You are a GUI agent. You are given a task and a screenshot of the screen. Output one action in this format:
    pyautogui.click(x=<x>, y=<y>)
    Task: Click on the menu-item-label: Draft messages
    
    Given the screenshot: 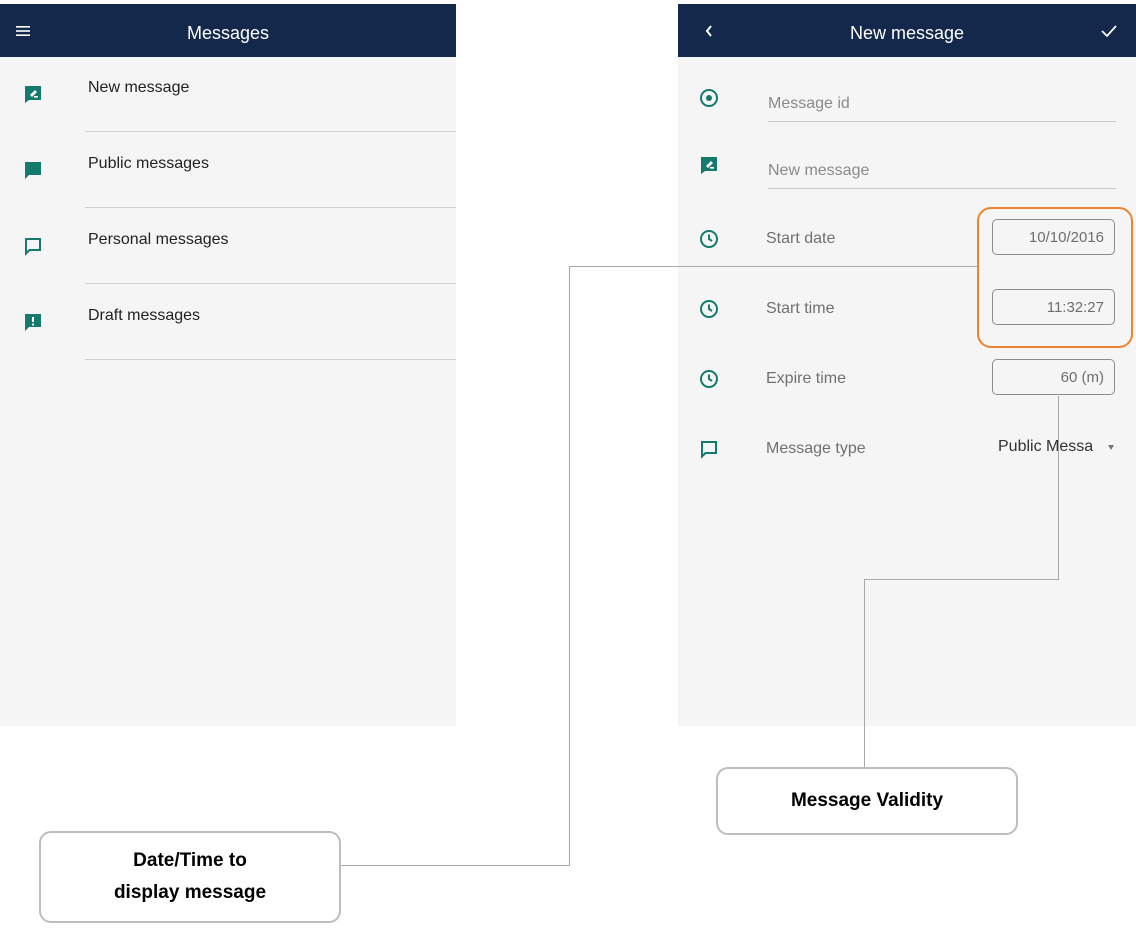 What is the action you would take?
    pyautogui.click(x=144, y=315)
    